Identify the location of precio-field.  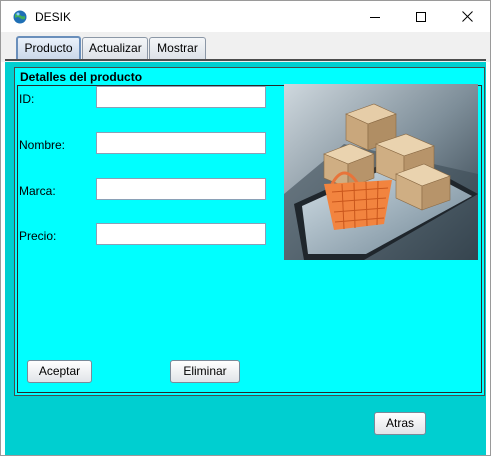
(181, 234).